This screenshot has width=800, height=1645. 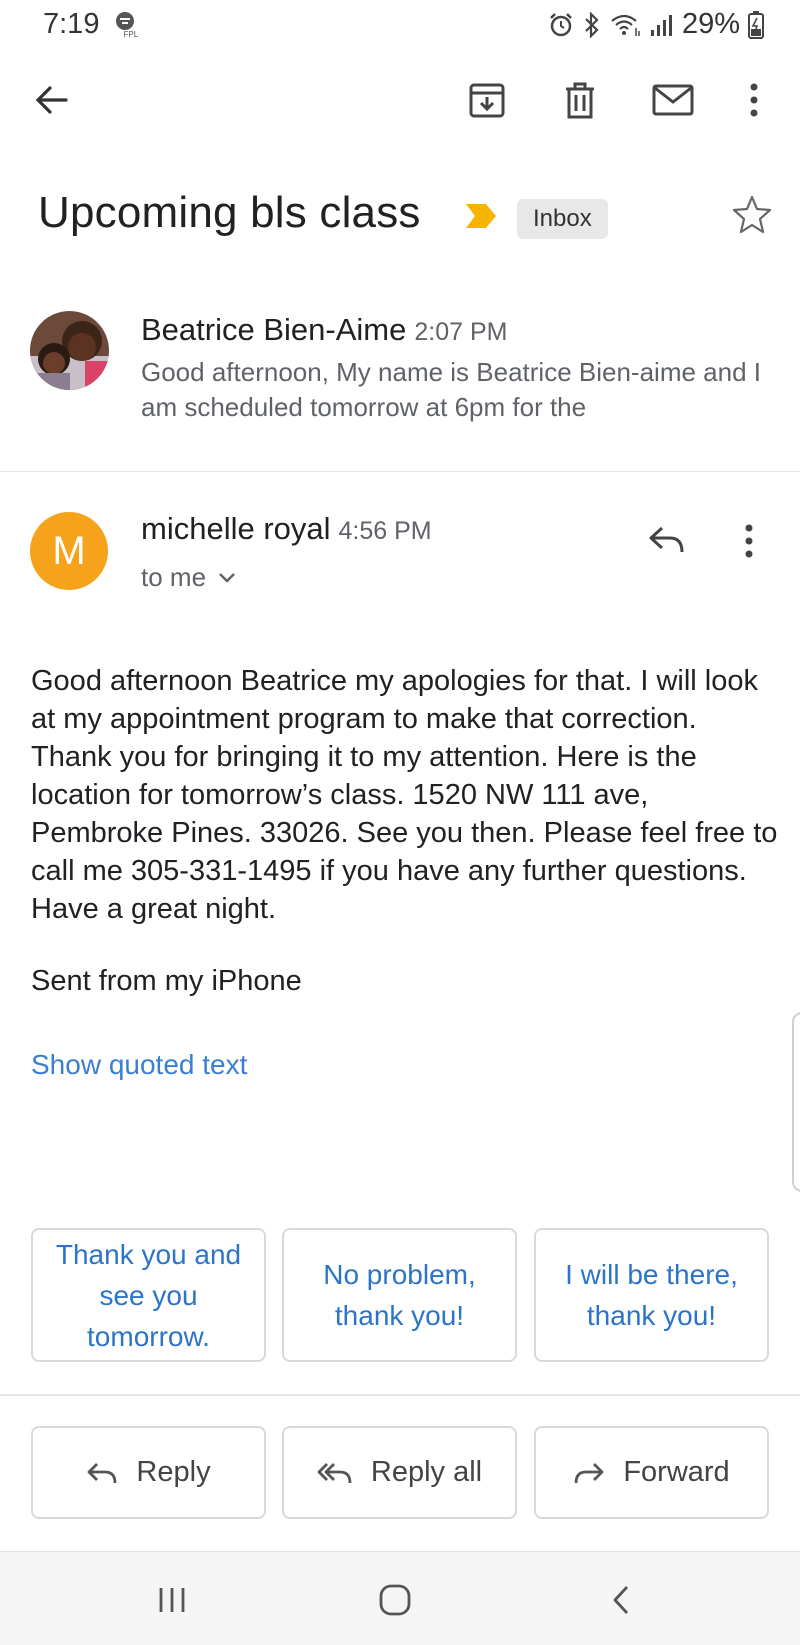 What do you see at coordinates (385, 531) in the screenshot?
I see `message-time: 4:56 PM` at bounding box center [385, 531].